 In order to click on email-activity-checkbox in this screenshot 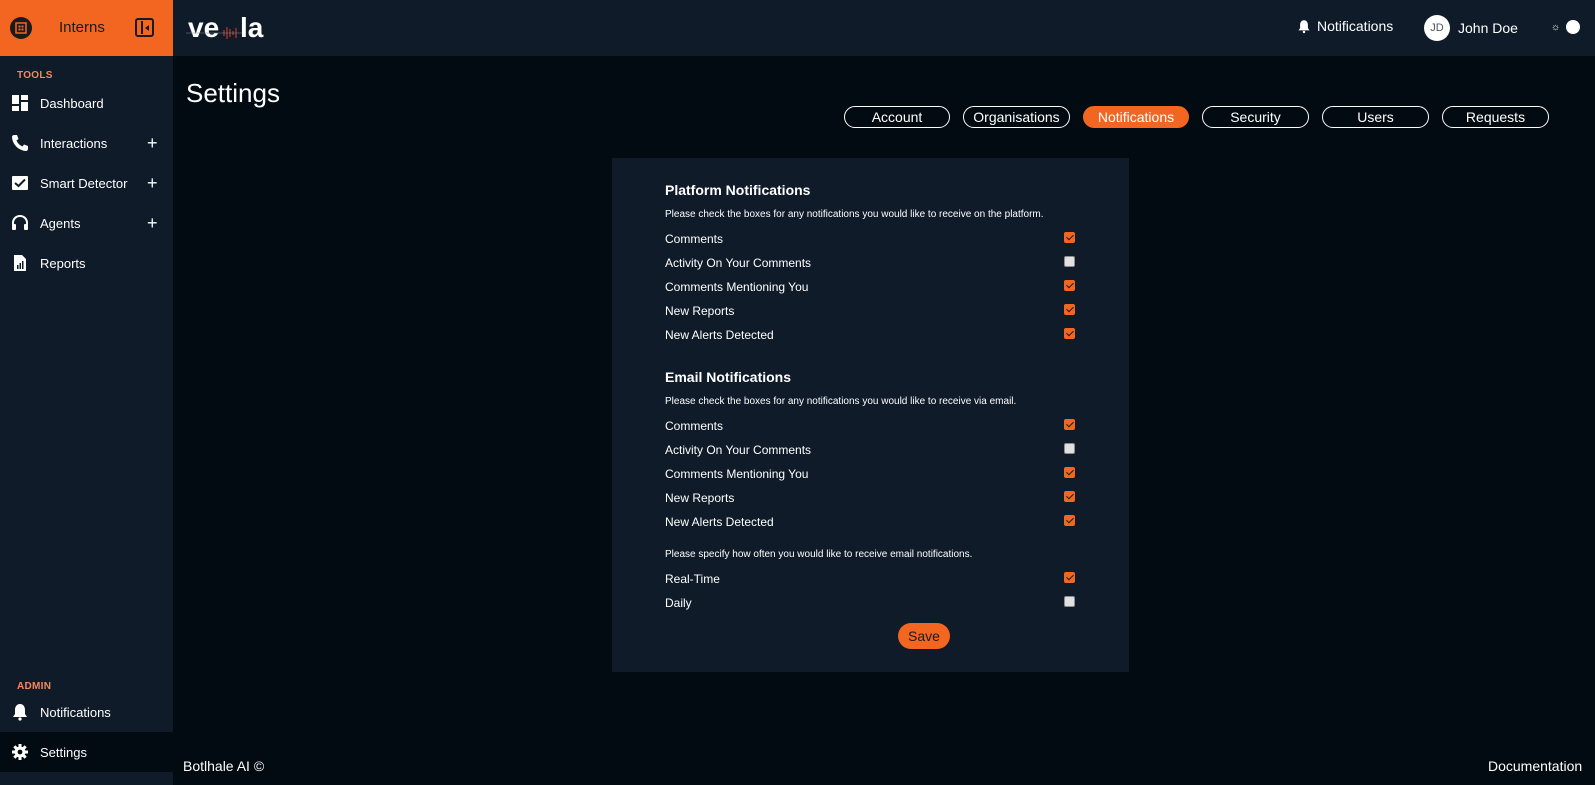, I will do `click(1069, 448)`.